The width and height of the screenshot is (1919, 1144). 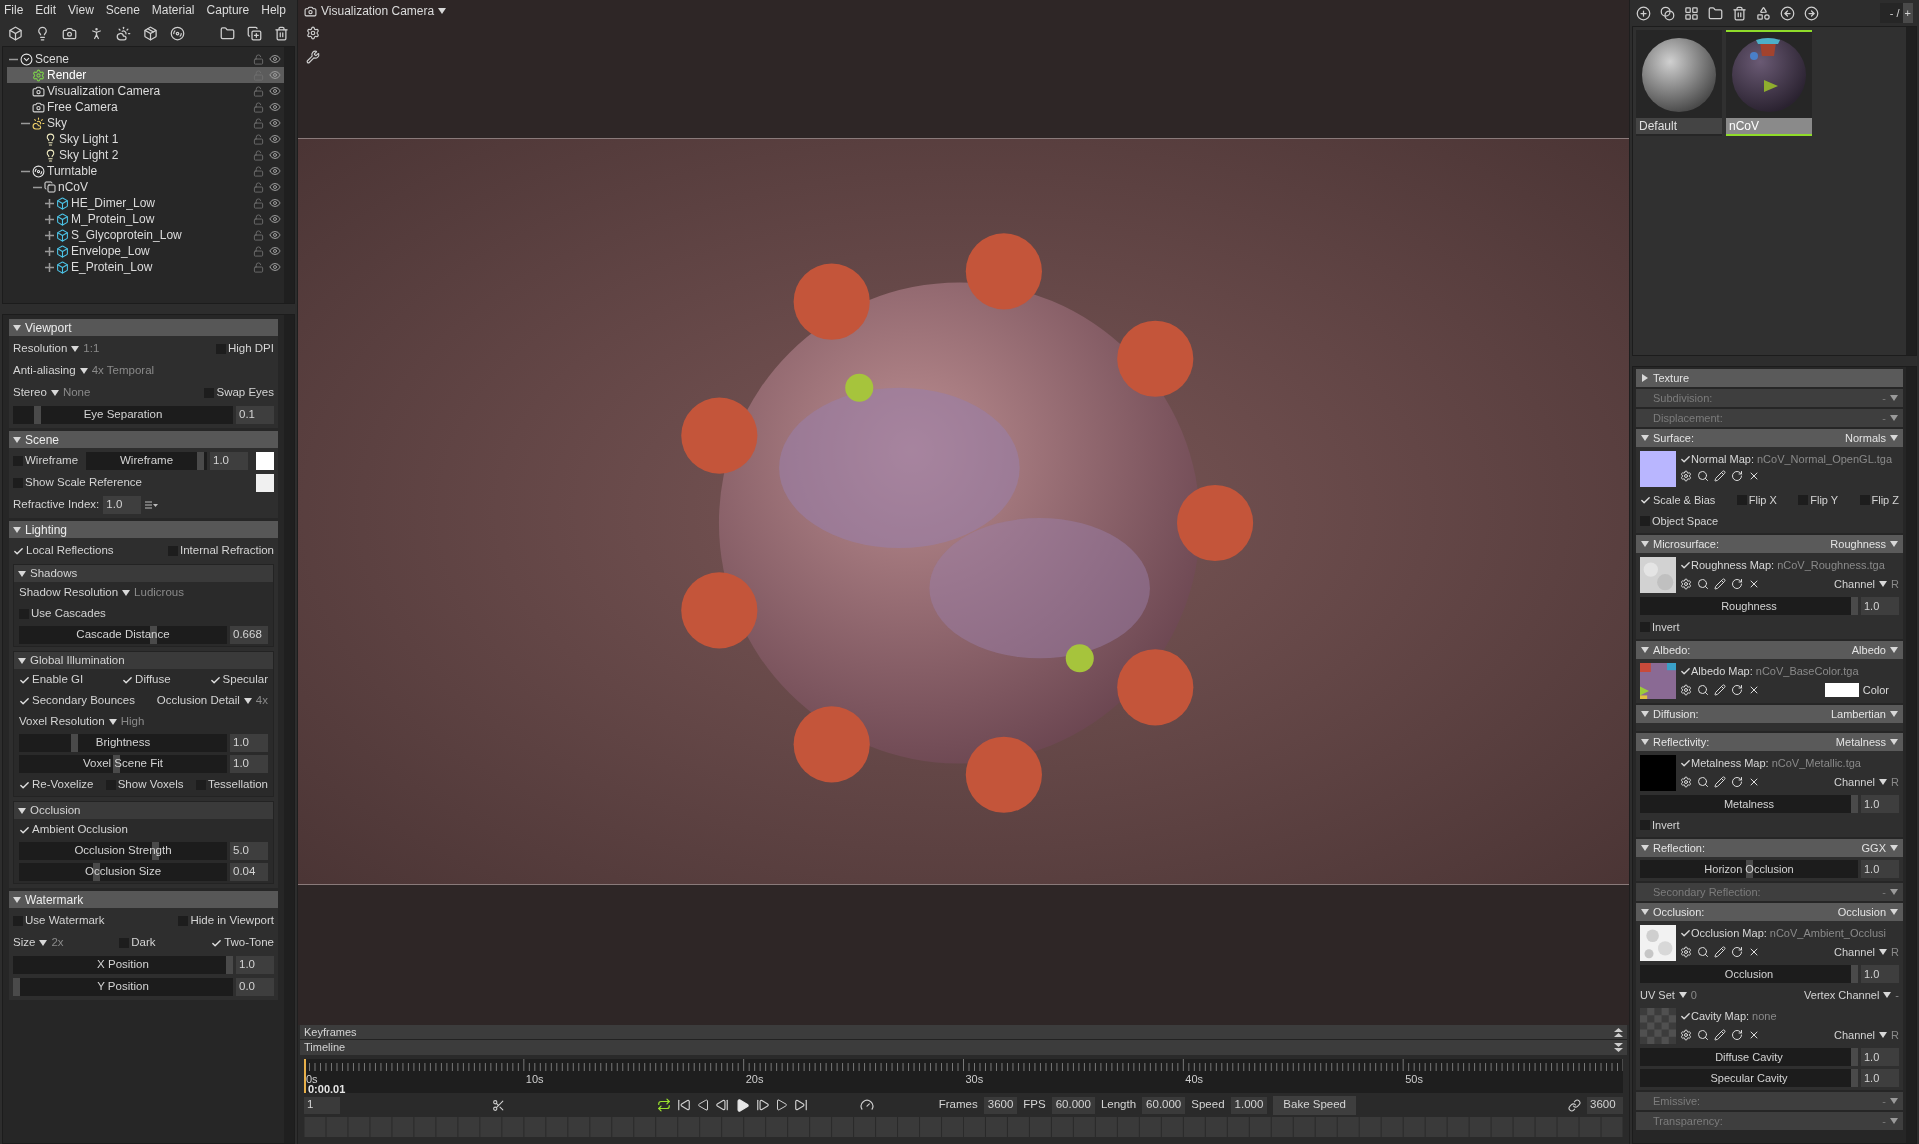 What do you see at coordinates (14, 10) in the screenshot?
I see `menu-item: File` at bounding box center [14, 10].